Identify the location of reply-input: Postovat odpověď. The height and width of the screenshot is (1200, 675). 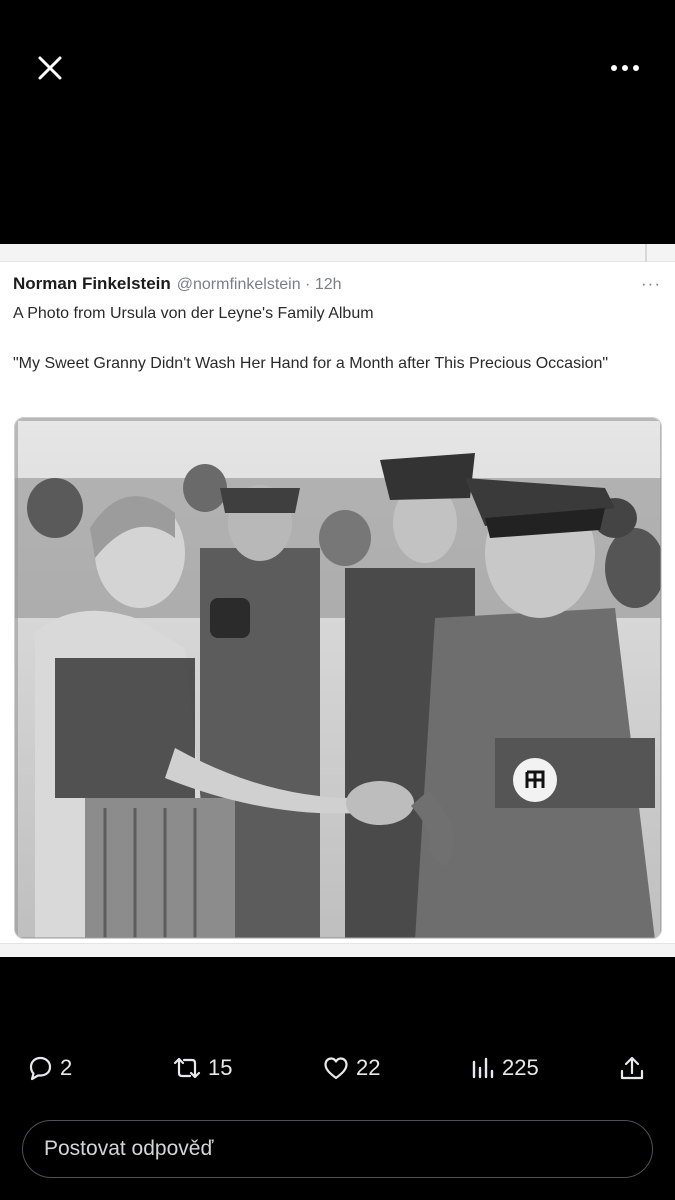
(337, 1149).